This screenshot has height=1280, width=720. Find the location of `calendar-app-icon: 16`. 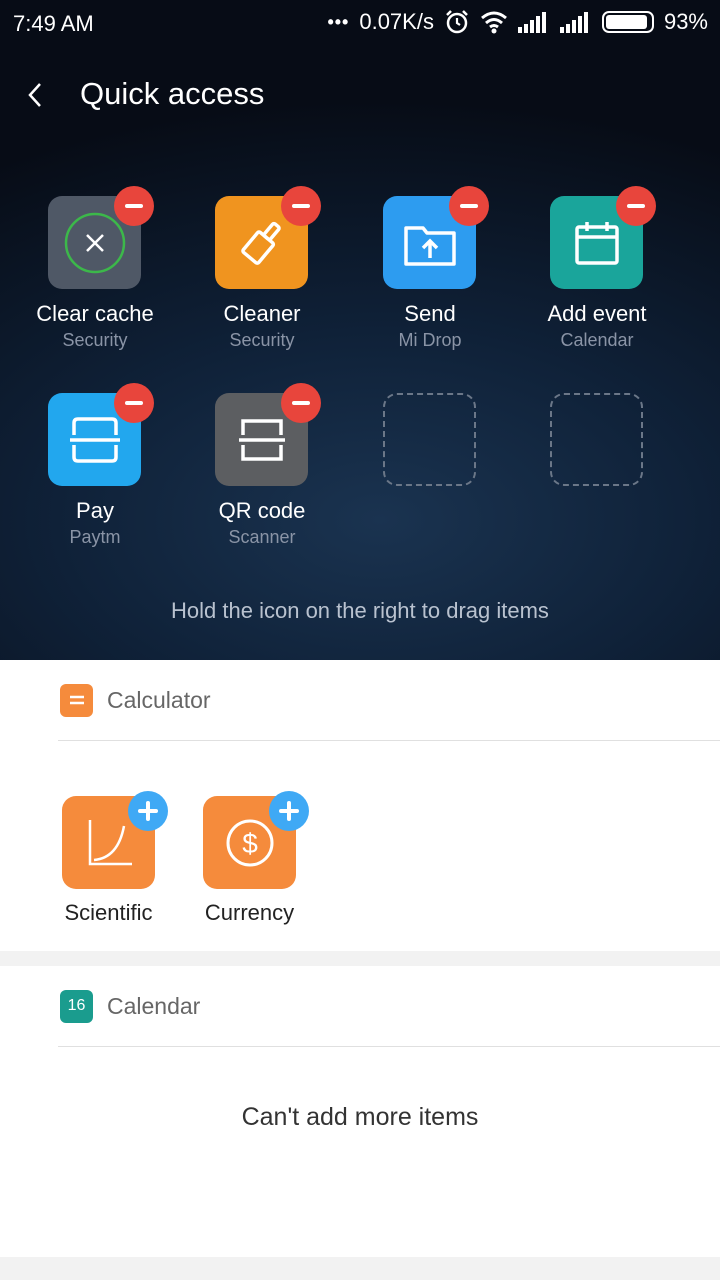

calendar-app-icon: 16 is located at coordinates (76, 1006).